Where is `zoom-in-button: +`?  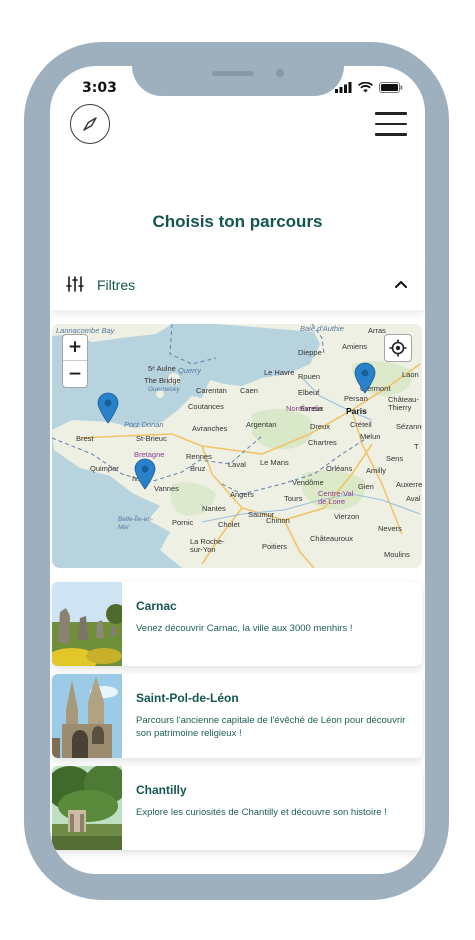 zoom-in-button: + is located at coordinates (75, 348).